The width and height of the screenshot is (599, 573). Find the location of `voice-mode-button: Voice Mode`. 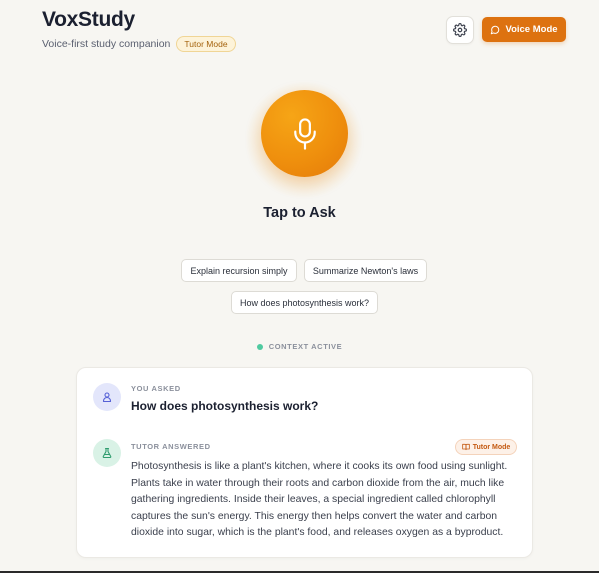

voice-mode-button: Voice Mode is located at coordinates (524, 29).